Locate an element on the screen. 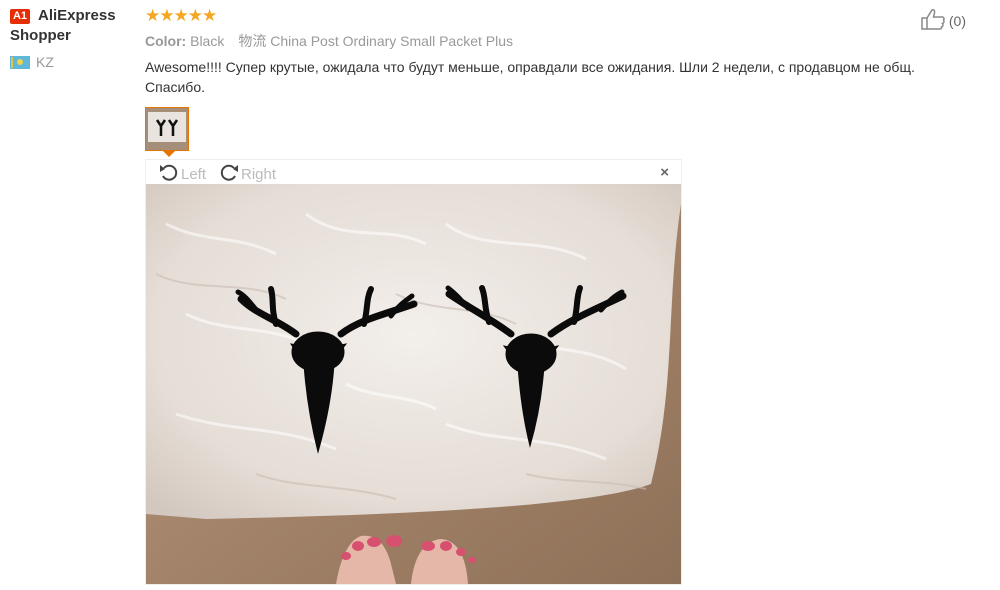 The image size is (1000, 590). country-code: KZ is located at coordinates (45, 62).